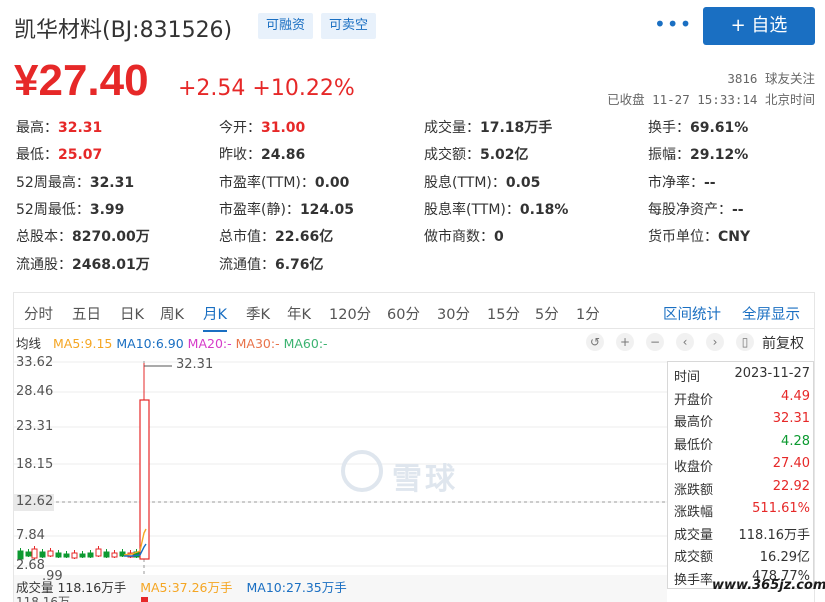 The height and width of the screenshot is (602, 825). Describe the element at coordinates (259, 209) in the screenshot. I see `quote-label: 市盈率(静)：` at that location.